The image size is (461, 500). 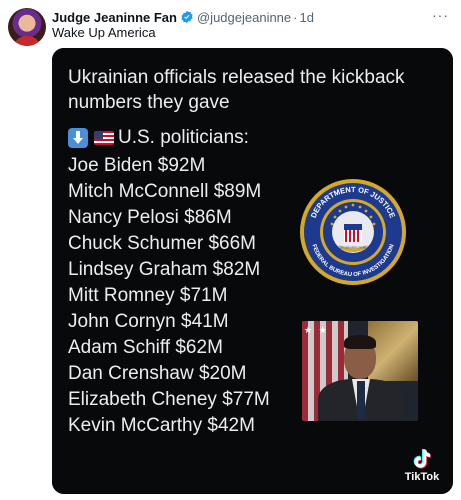 I want to click on list-item: Elizabeth Cheney $77M, so click(x=169, y=399).